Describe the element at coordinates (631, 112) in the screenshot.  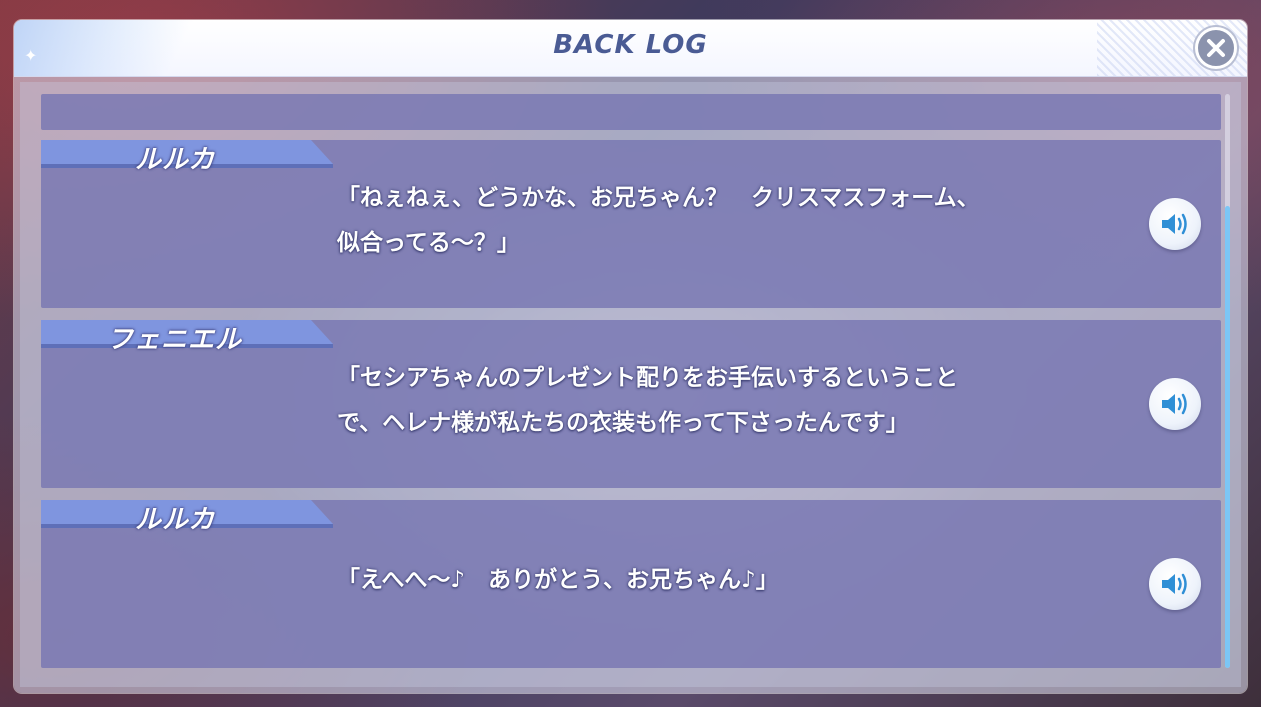
I see `log-entry-partial` at that location.